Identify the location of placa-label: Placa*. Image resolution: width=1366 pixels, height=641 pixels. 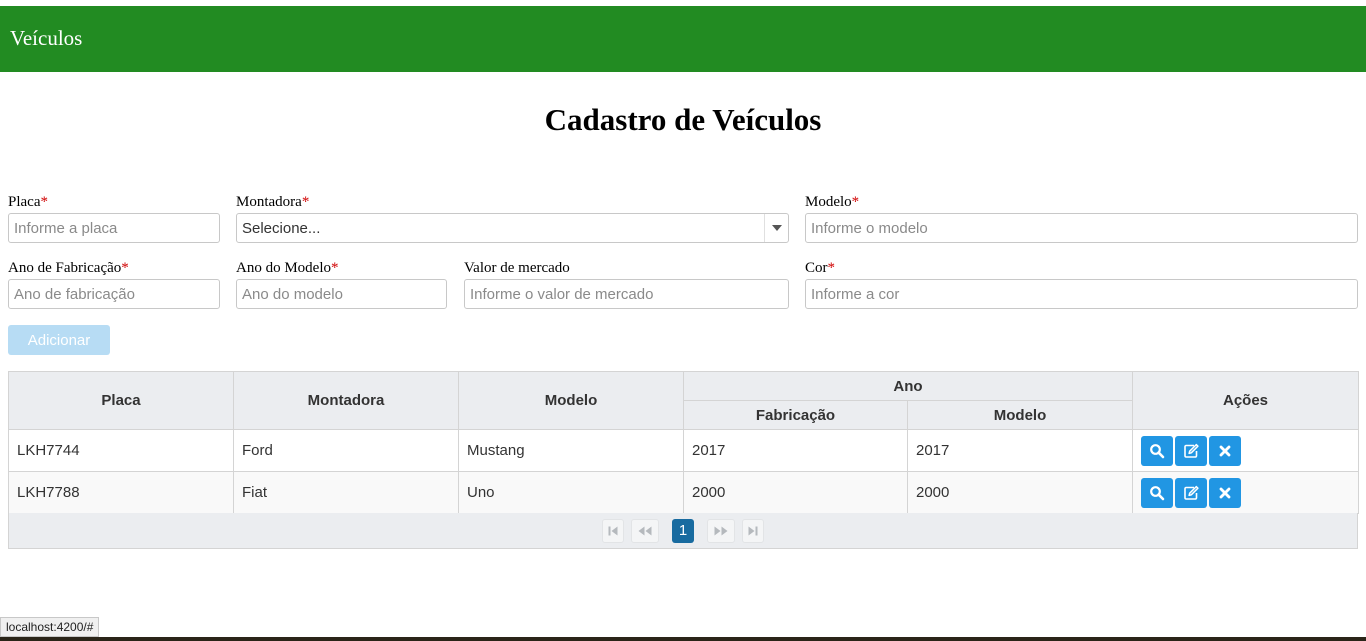
(28, 202).